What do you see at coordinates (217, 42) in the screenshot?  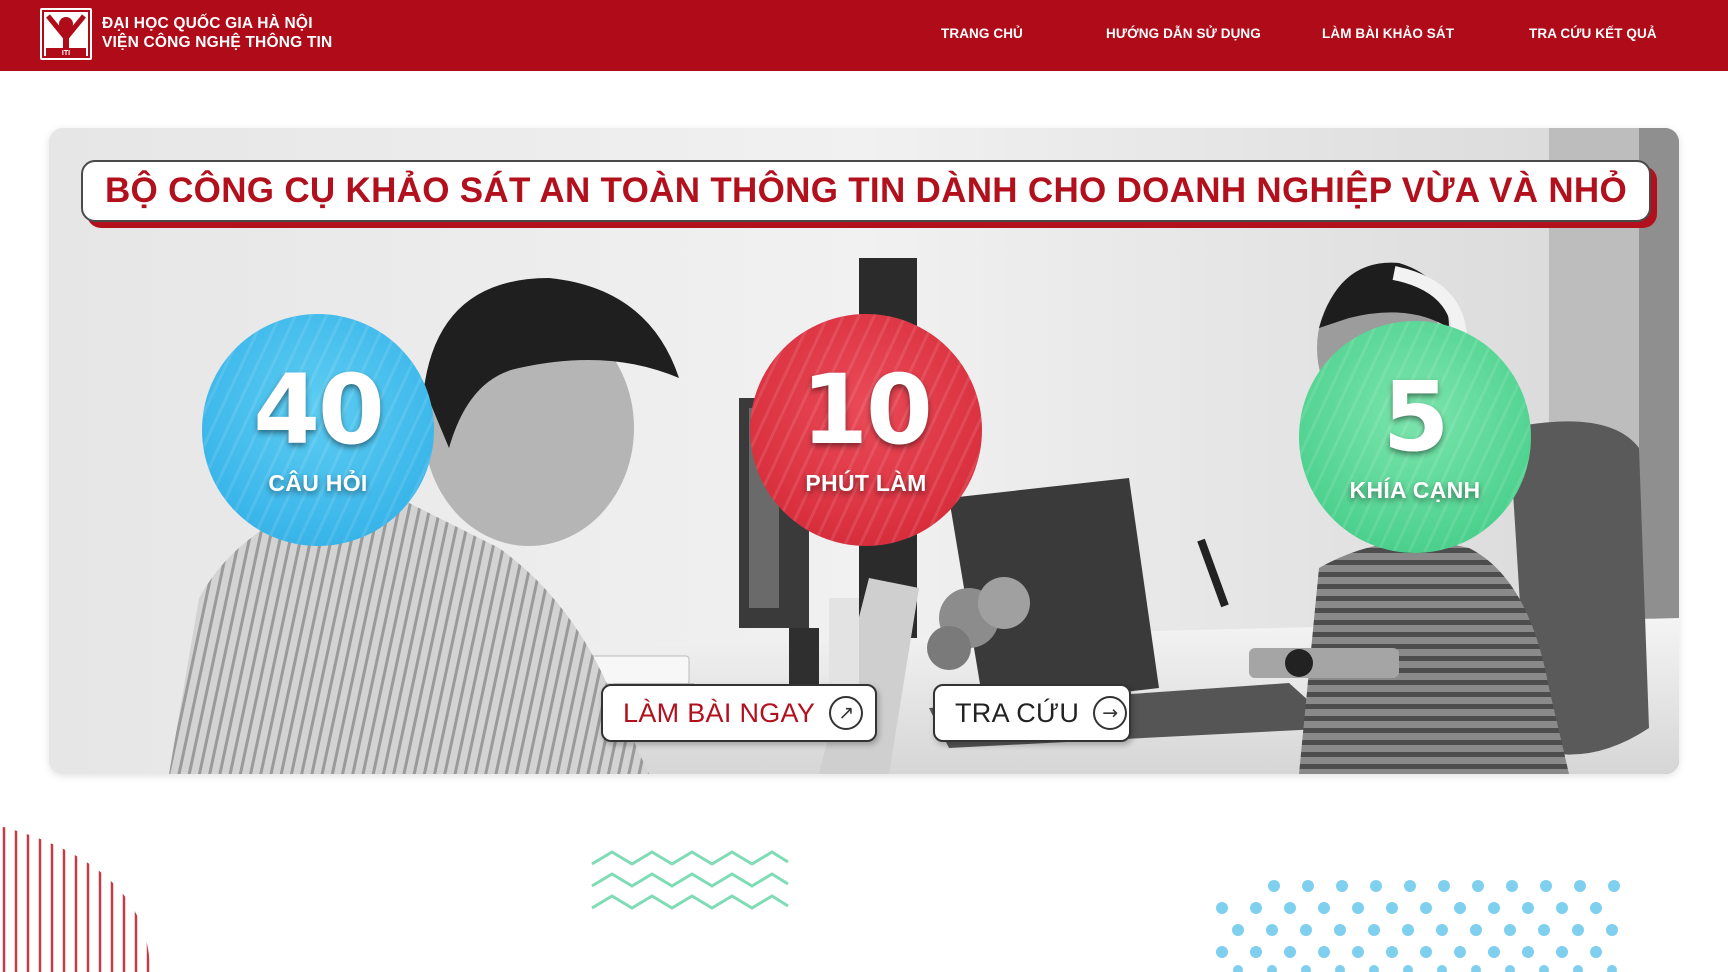 I see `brand-line-institute: VIỆN CÔNG NGHỆ THÔNG TIN` at bounding box center [217, 42].